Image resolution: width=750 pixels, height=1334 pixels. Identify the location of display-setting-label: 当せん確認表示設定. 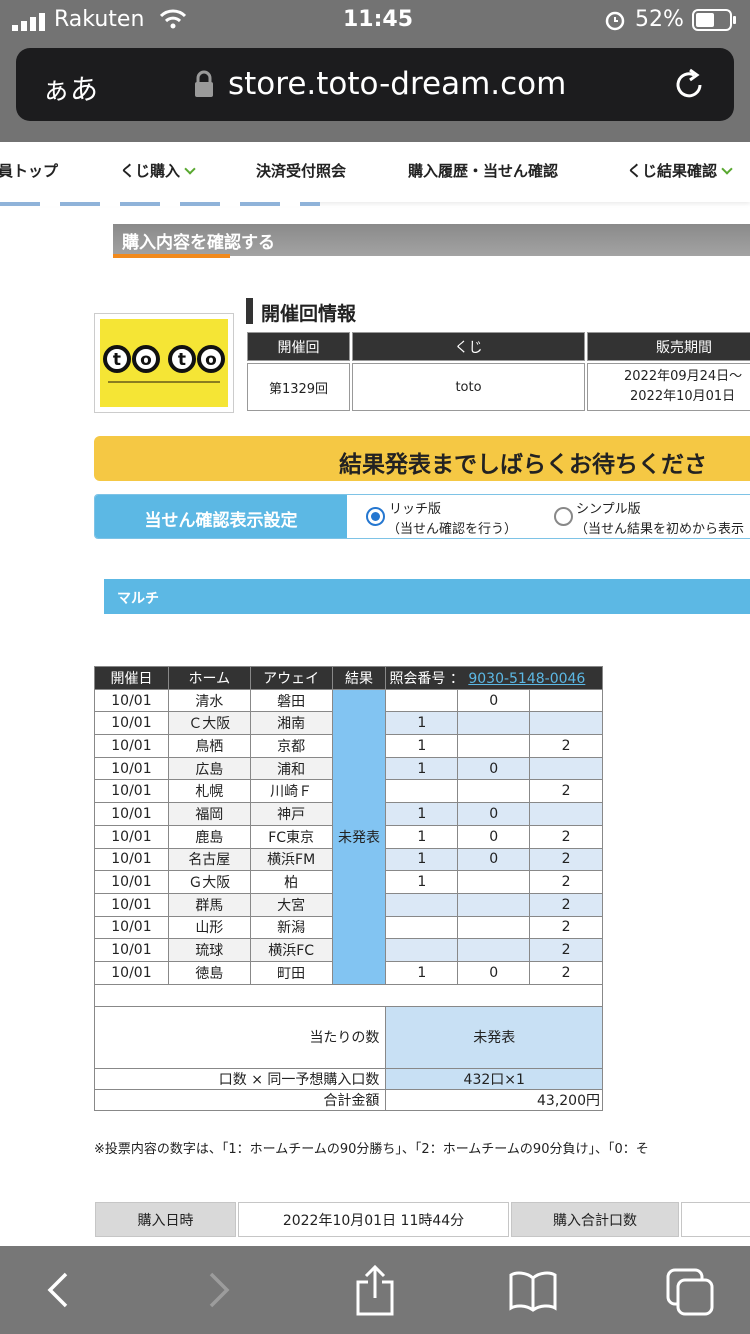
(221, 516).